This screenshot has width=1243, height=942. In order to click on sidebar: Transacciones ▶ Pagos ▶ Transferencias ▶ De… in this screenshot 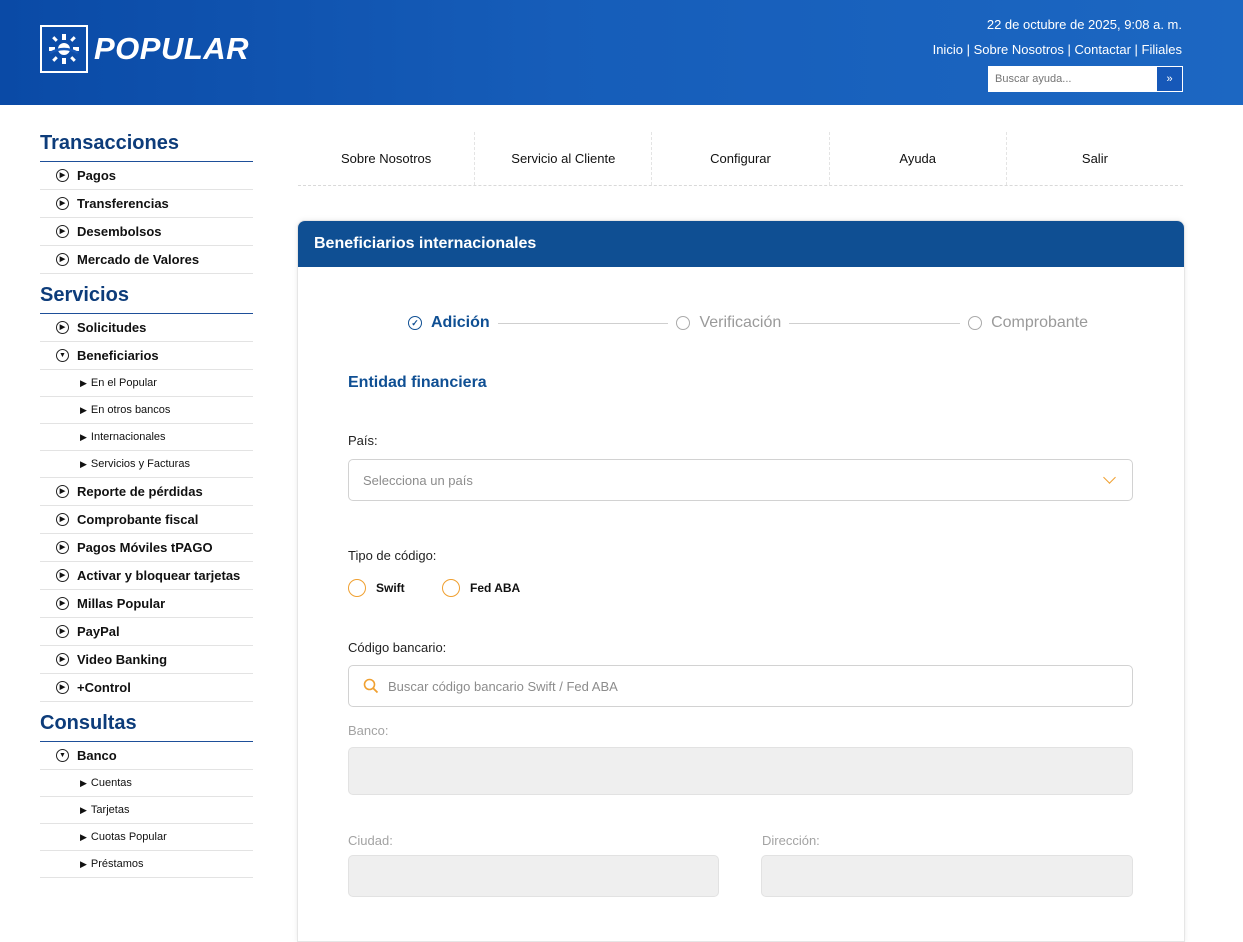, I will do `click(146, 505)`.